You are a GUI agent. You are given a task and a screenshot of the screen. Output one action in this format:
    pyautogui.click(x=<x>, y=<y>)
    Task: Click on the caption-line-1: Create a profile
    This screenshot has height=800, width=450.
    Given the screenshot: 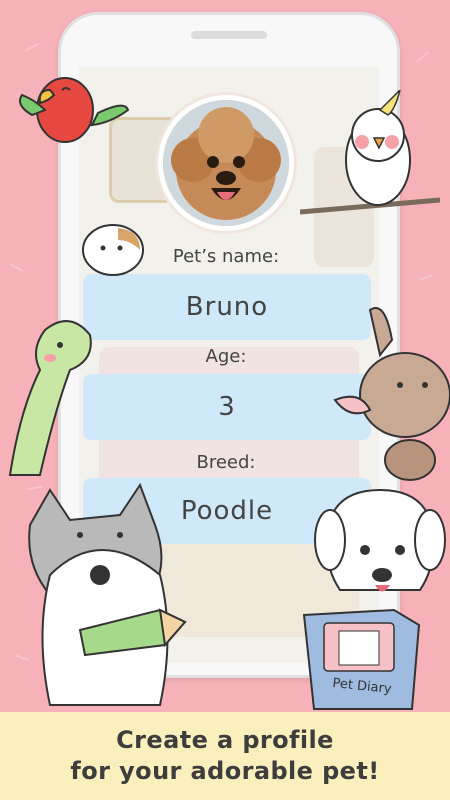 What is the action you would take?
    pyautogui.click(x=225, y=740)
    